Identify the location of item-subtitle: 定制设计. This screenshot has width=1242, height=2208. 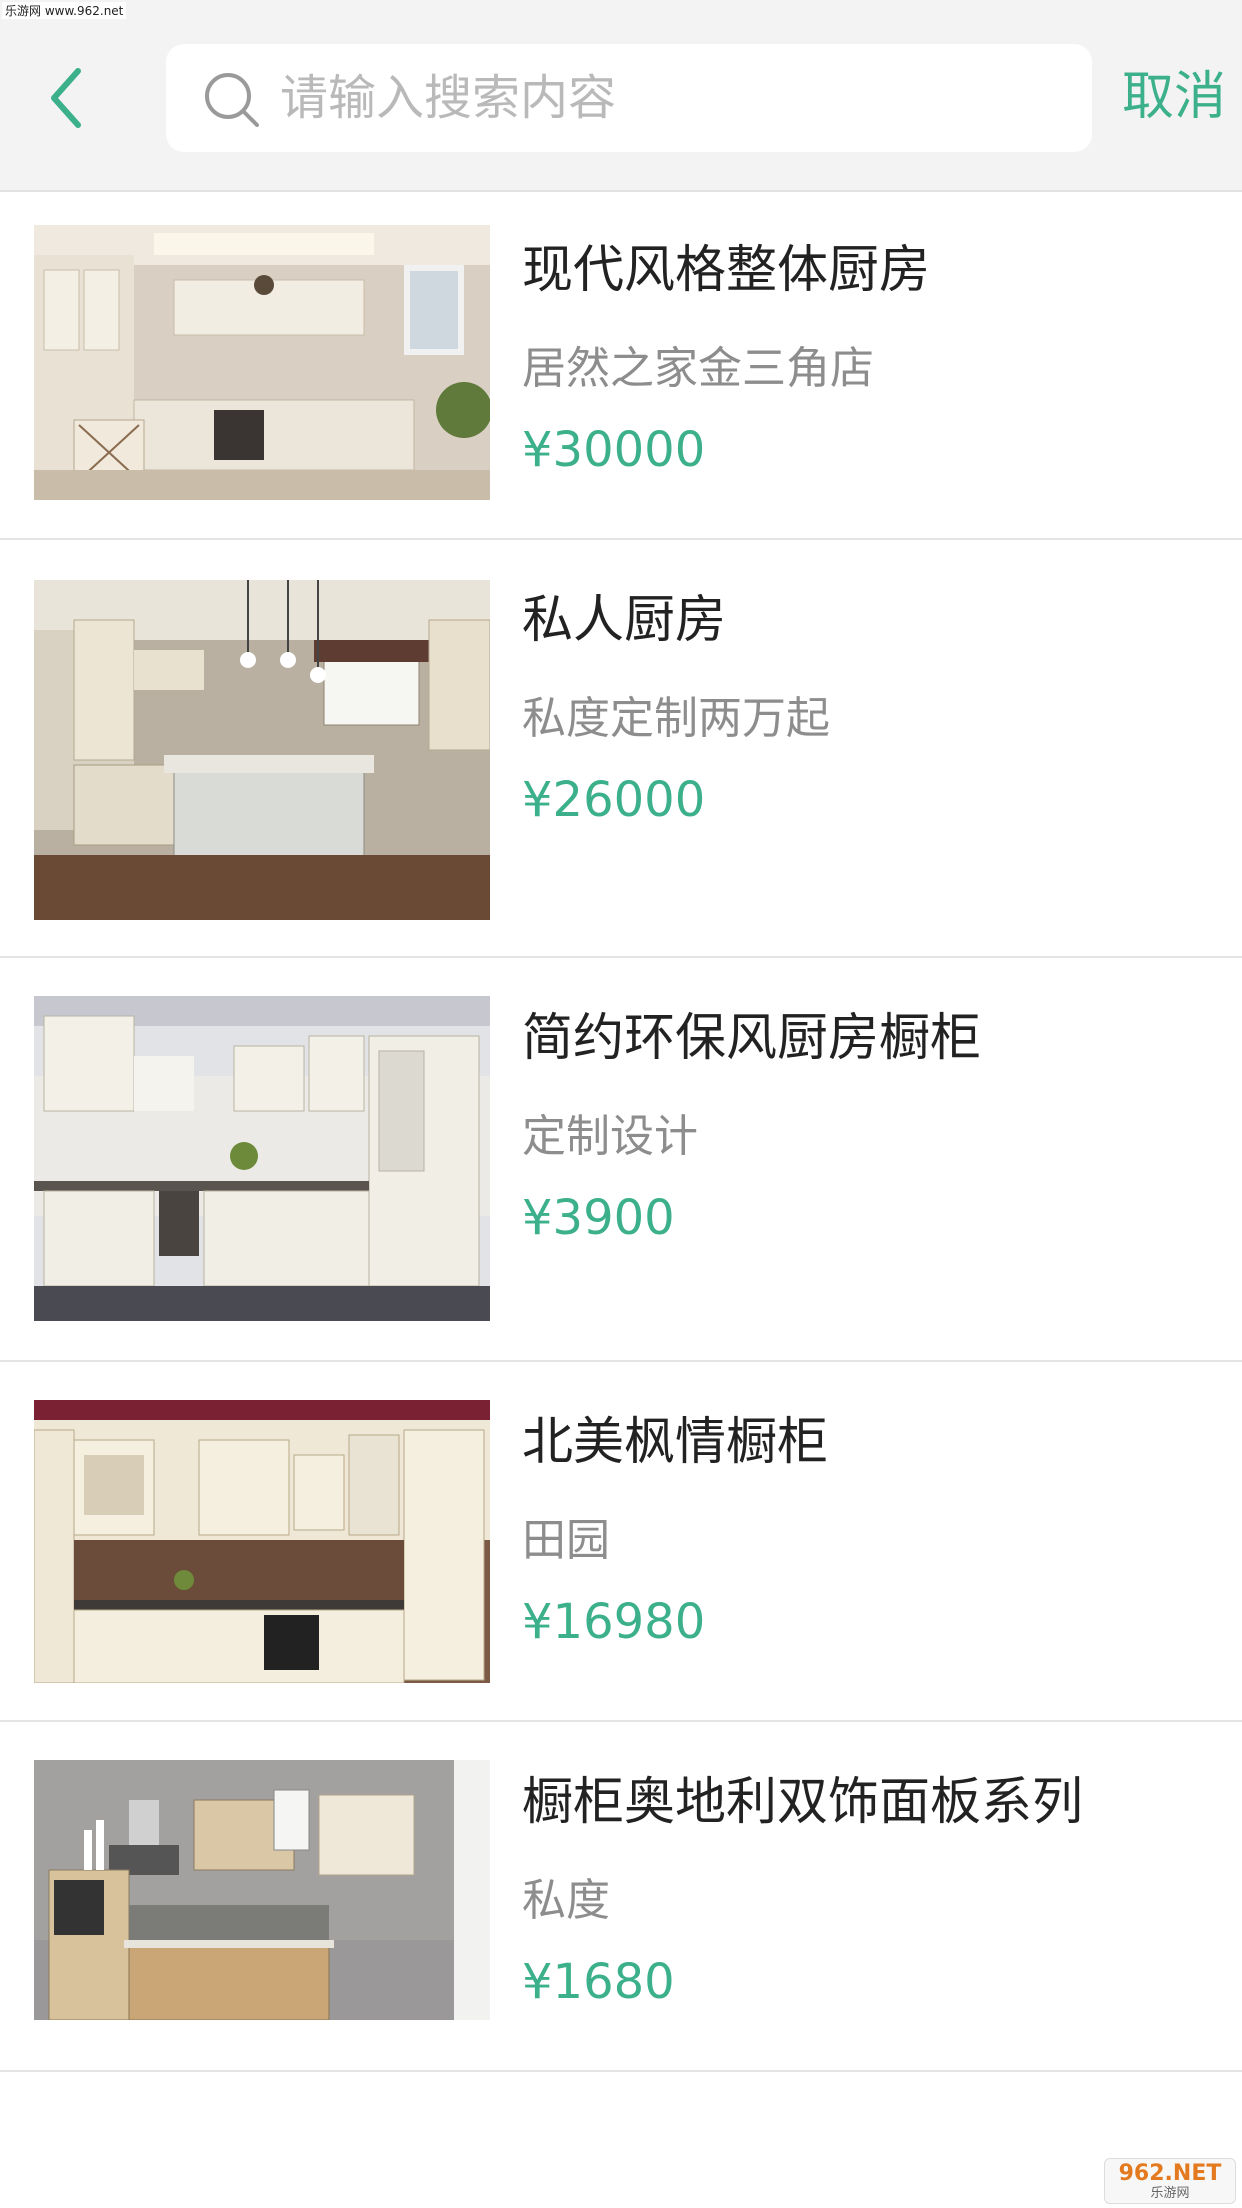
(610, 1136).